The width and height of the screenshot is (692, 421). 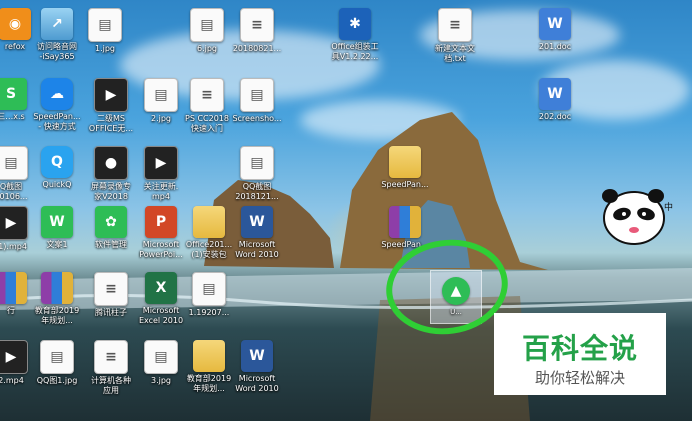 What do you see at coordinates (206, 48) in the screenshot?
I see `icon-label: 6.jpg` at bounding box center [206, 48].